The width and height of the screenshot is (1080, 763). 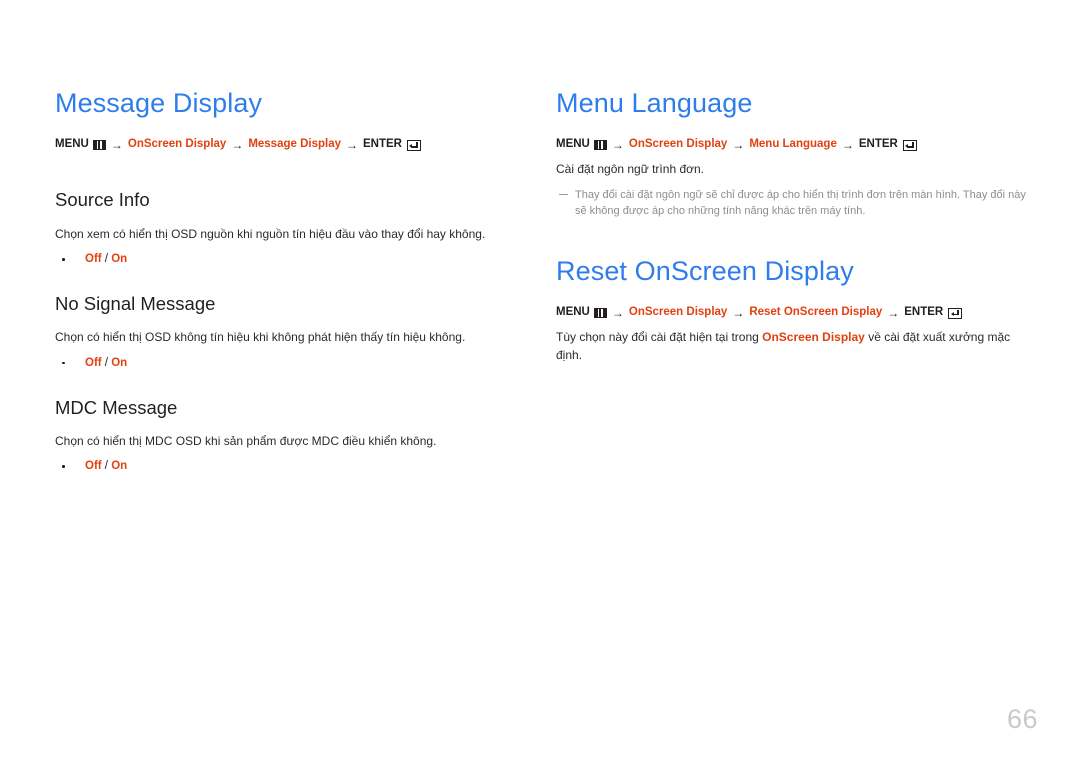 I want to click on option-list-no-signal-message: Off / On, so click(x=290, y=363).